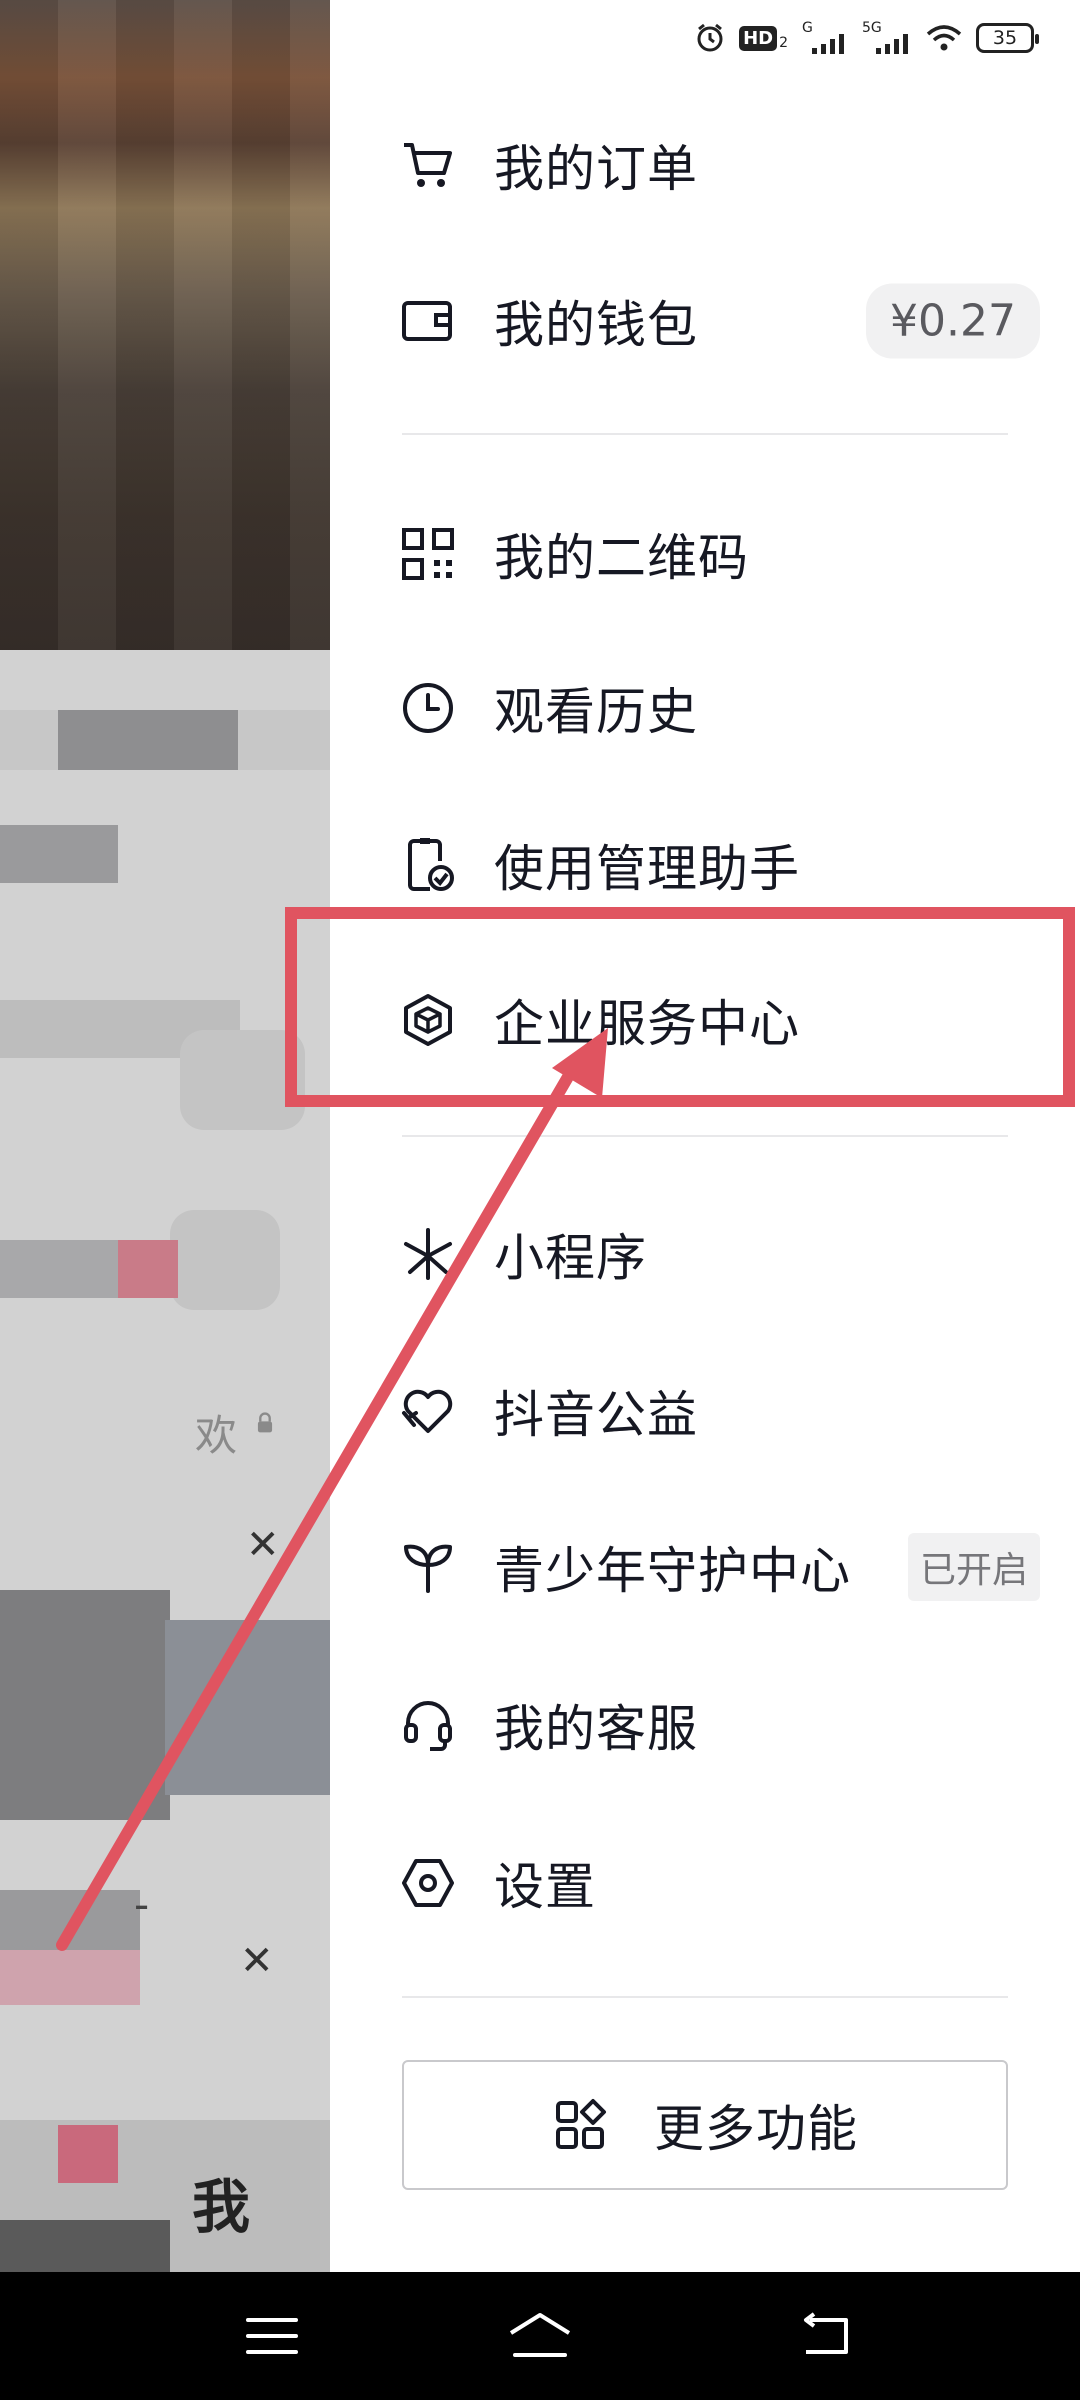 Image resolution: width=1080 pixels, height=2400 pixels. What do you see at coordinates (647, 869) in the screenshot?
I see `menu-label: 使用管理助手` at bounding box center [647, 869].